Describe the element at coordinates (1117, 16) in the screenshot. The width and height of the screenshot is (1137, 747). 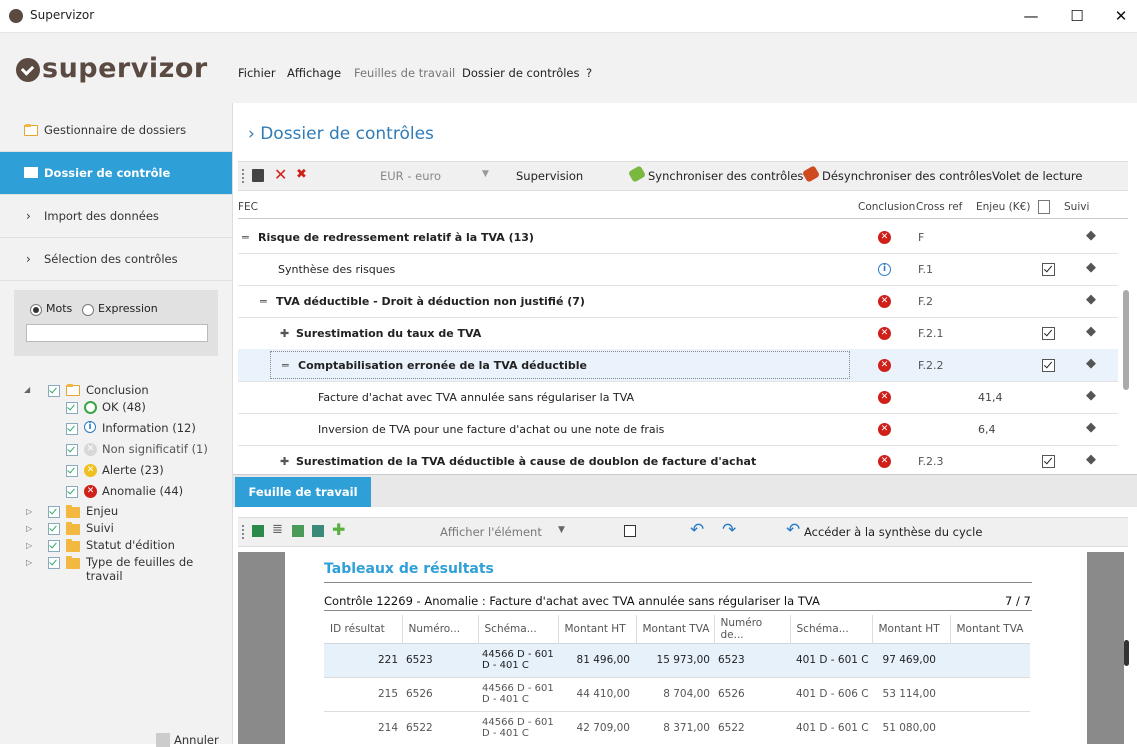
I see `close-button: ✕` at that location.